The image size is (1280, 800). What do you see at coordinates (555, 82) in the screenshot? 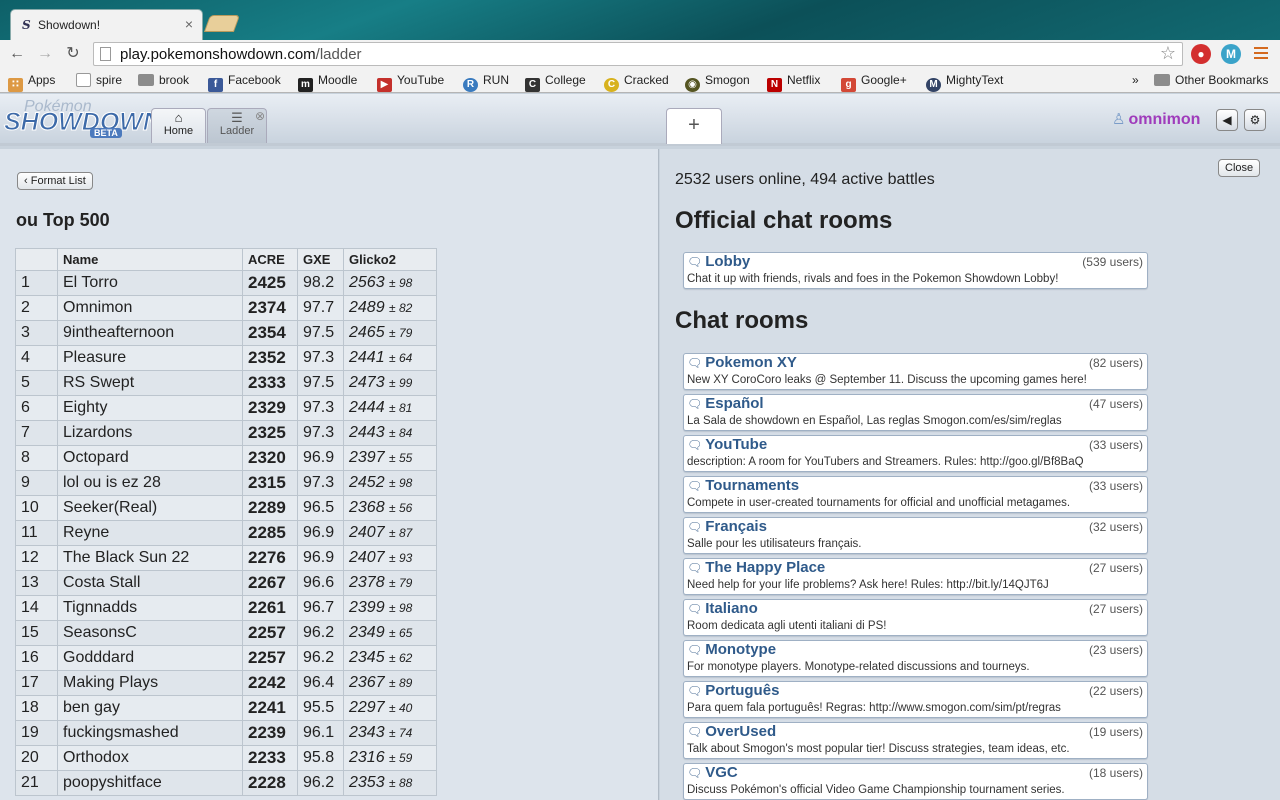
I see `bookmark-college: C College` at bounding box center [555, 82].